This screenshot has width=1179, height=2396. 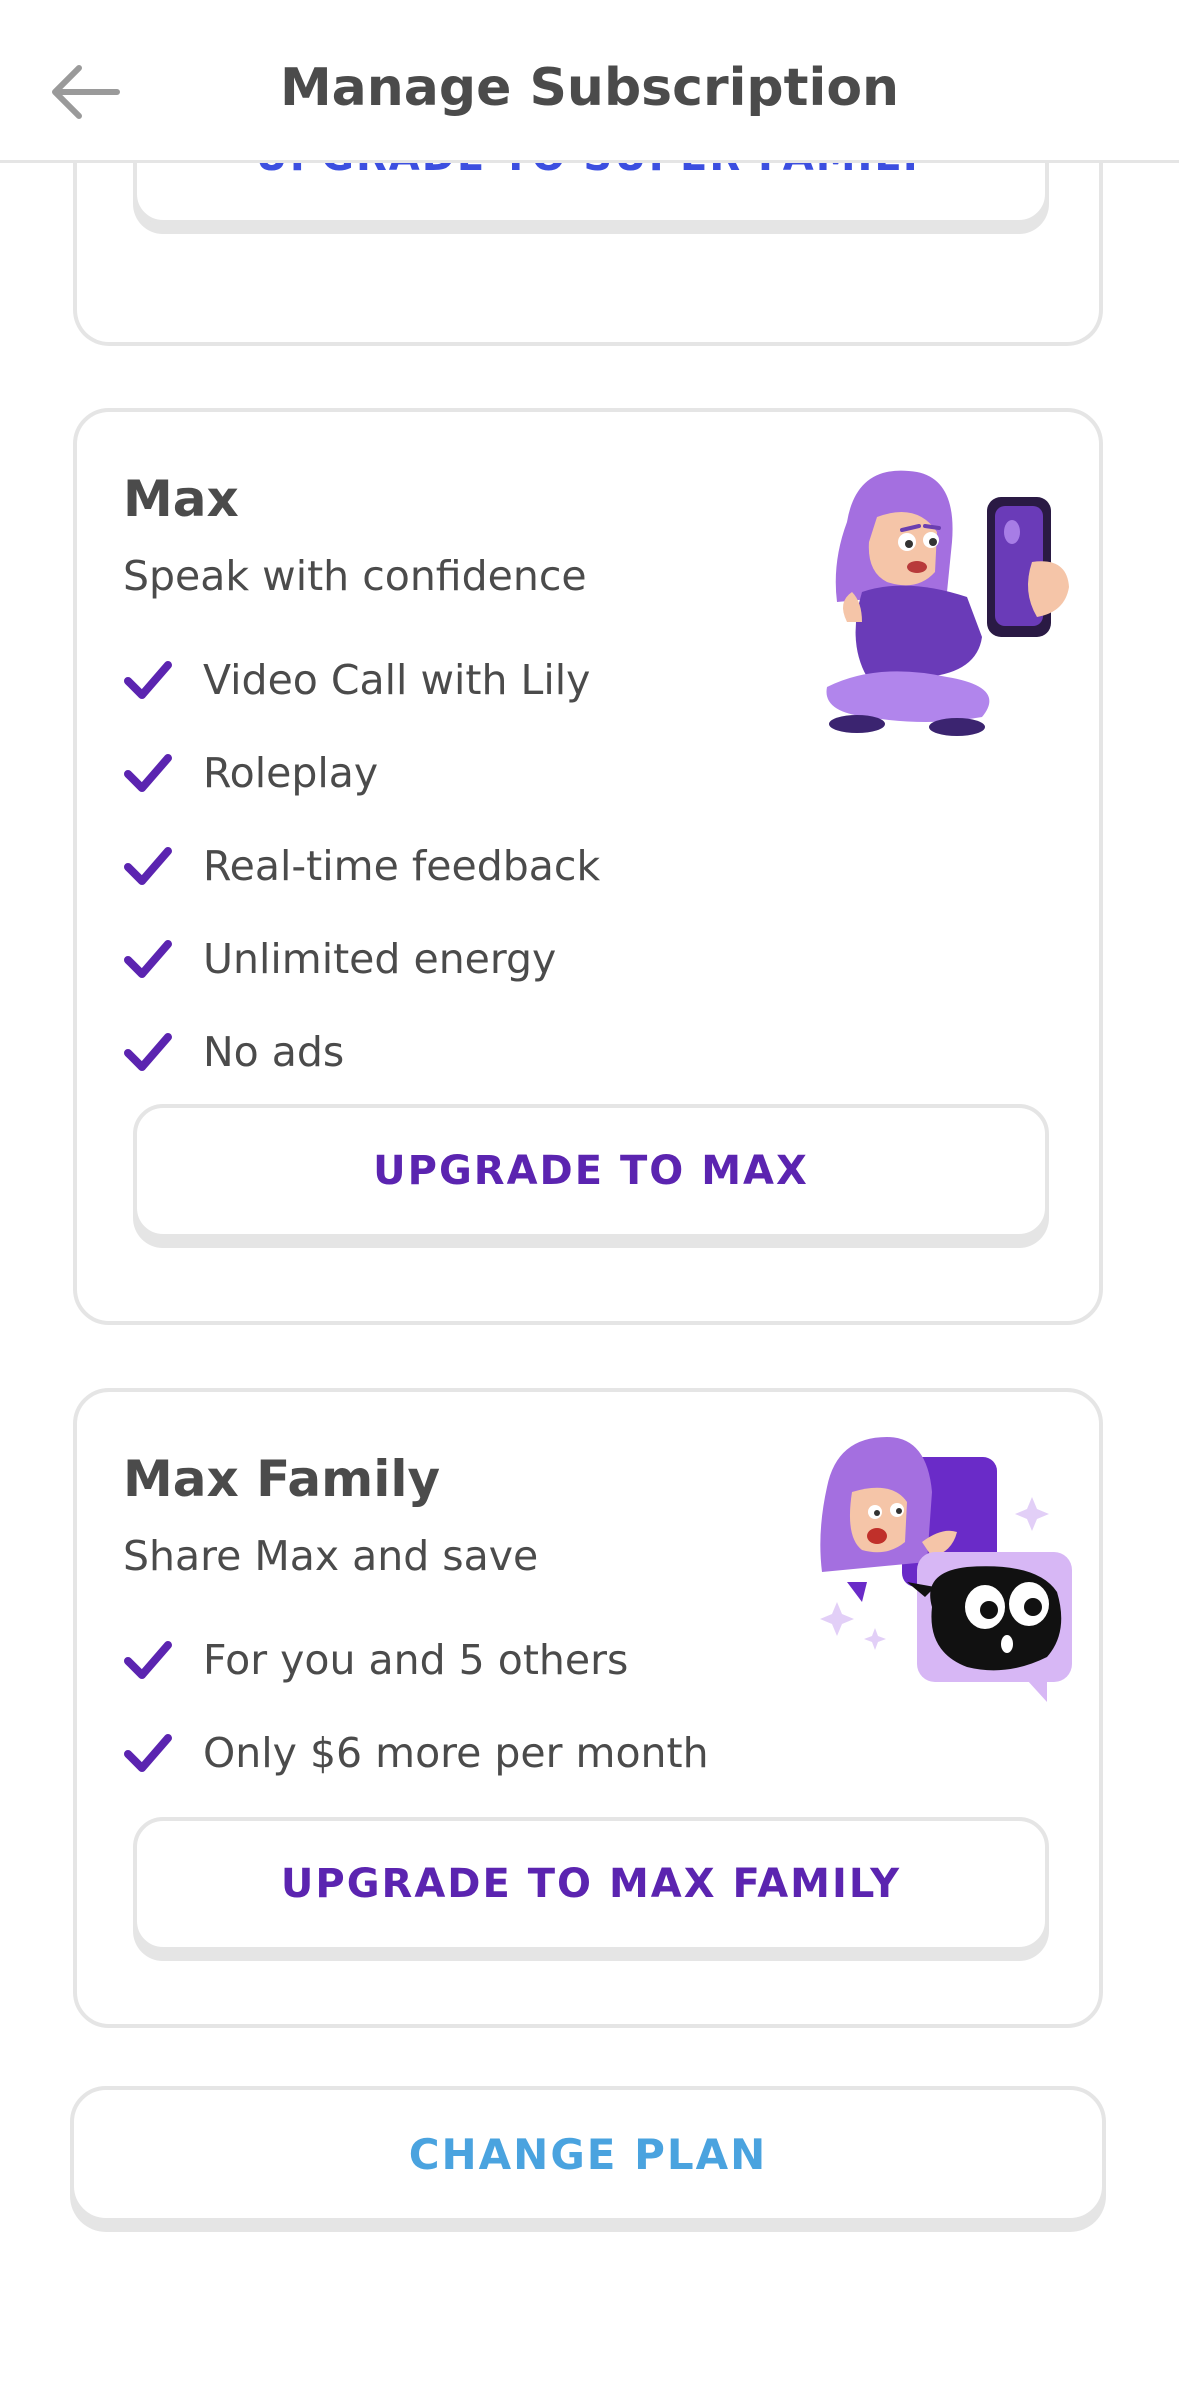 I want to click on feature-label: Real-time feedback, so click(x=402, y=866).